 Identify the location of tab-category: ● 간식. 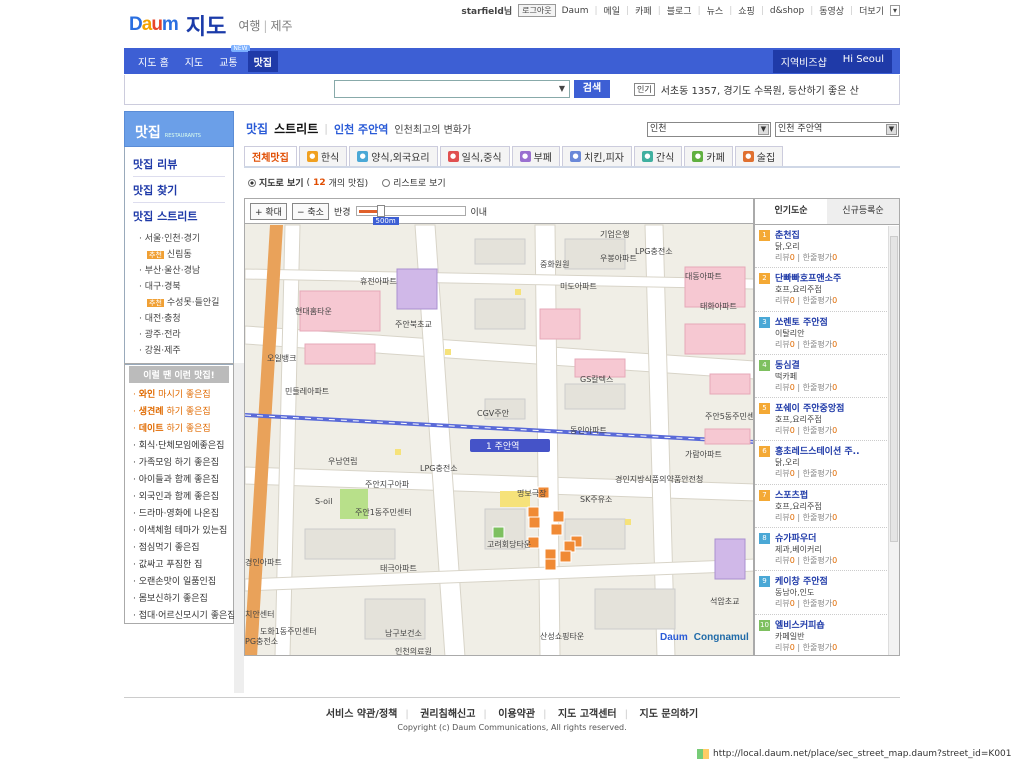
(658, 156).